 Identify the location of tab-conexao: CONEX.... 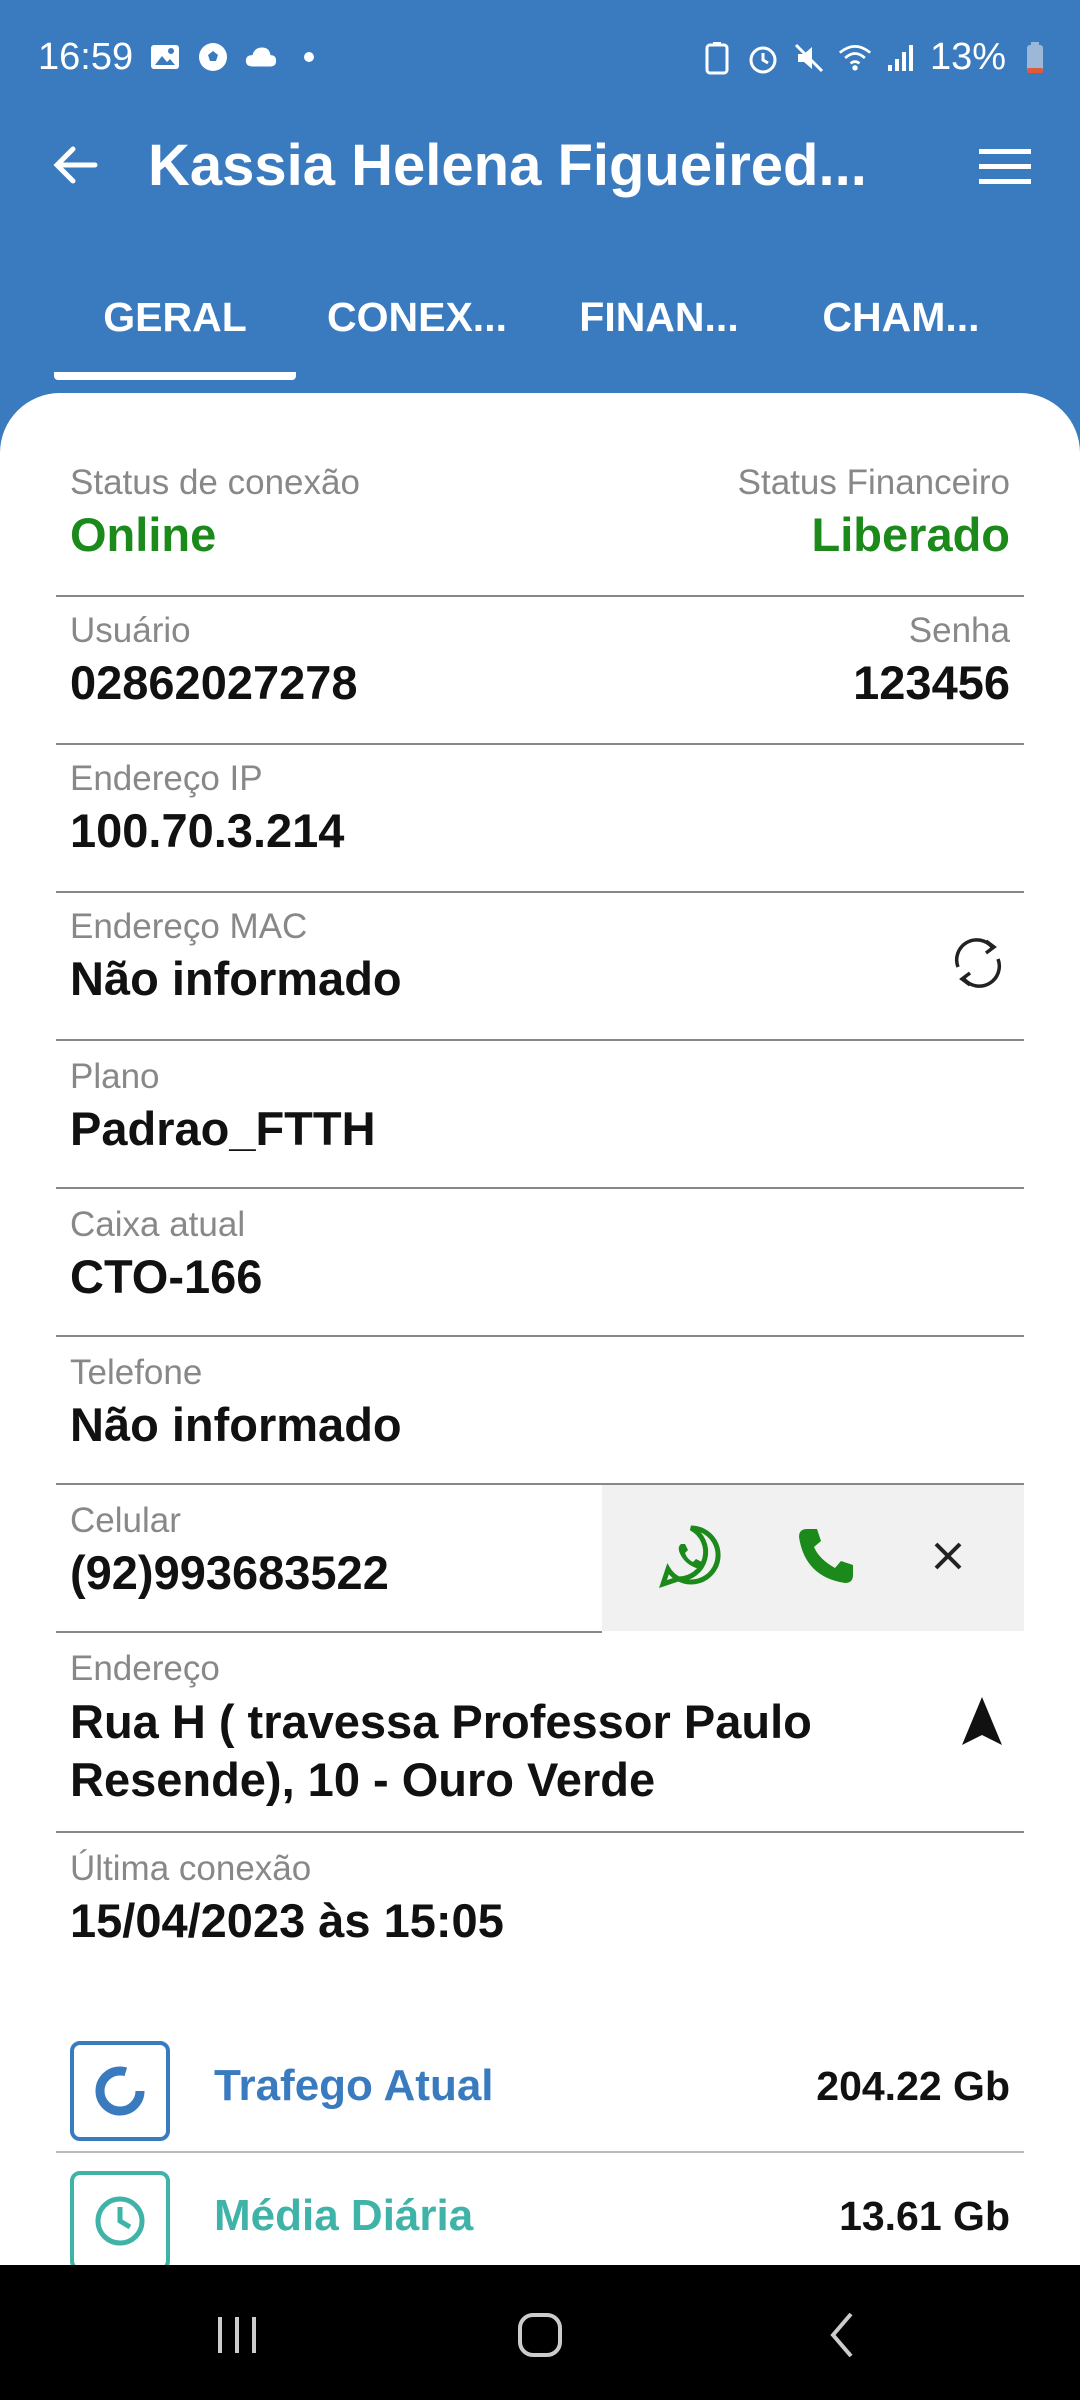
(417, 325).